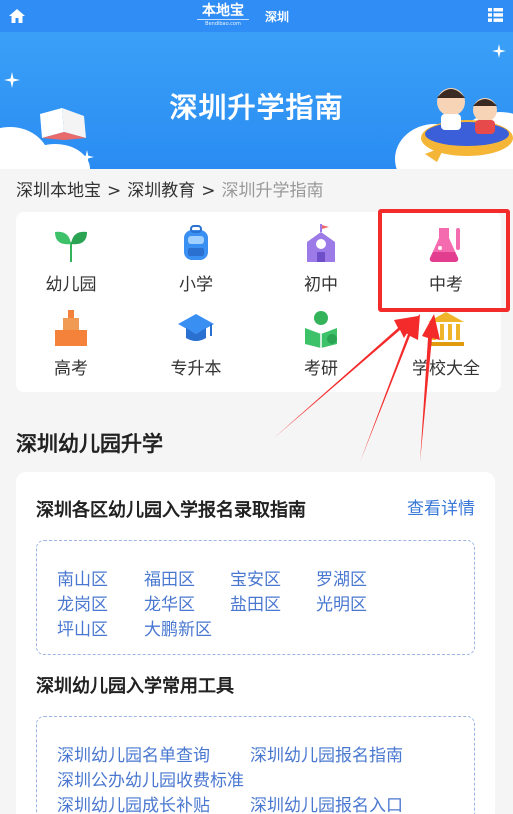 The image size is (513, 814). I want to click on district-link: 南山区, so click(82, 577).